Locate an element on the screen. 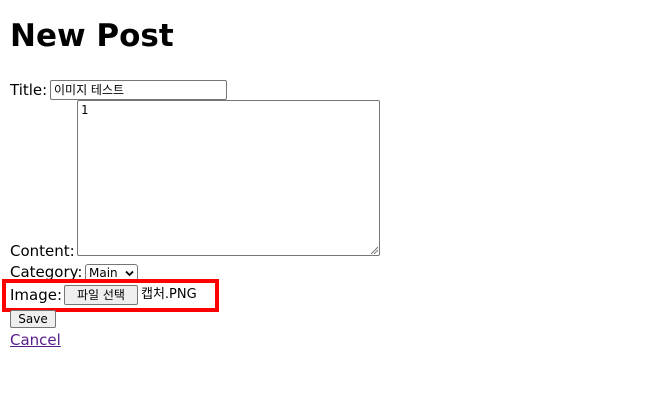  page-title: New Post is located at coordinates (92, 36).